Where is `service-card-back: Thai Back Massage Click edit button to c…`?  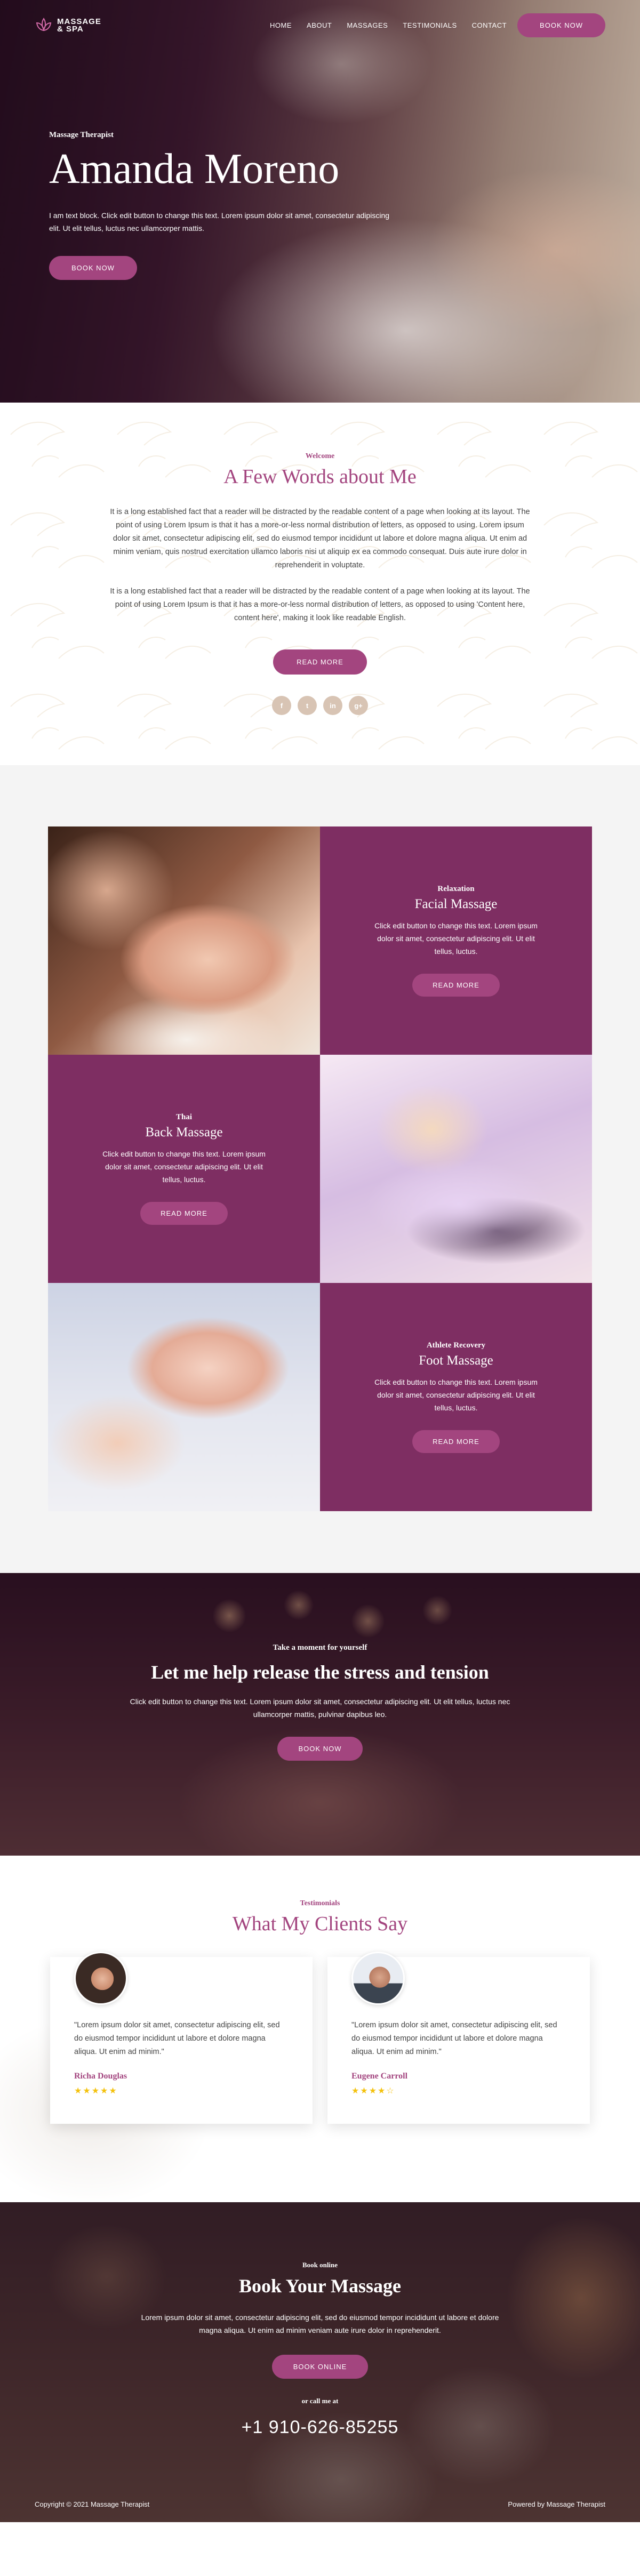
service-card-back: Thai Back Massage Click edit button to c… is located at coordinates (184, 1169).